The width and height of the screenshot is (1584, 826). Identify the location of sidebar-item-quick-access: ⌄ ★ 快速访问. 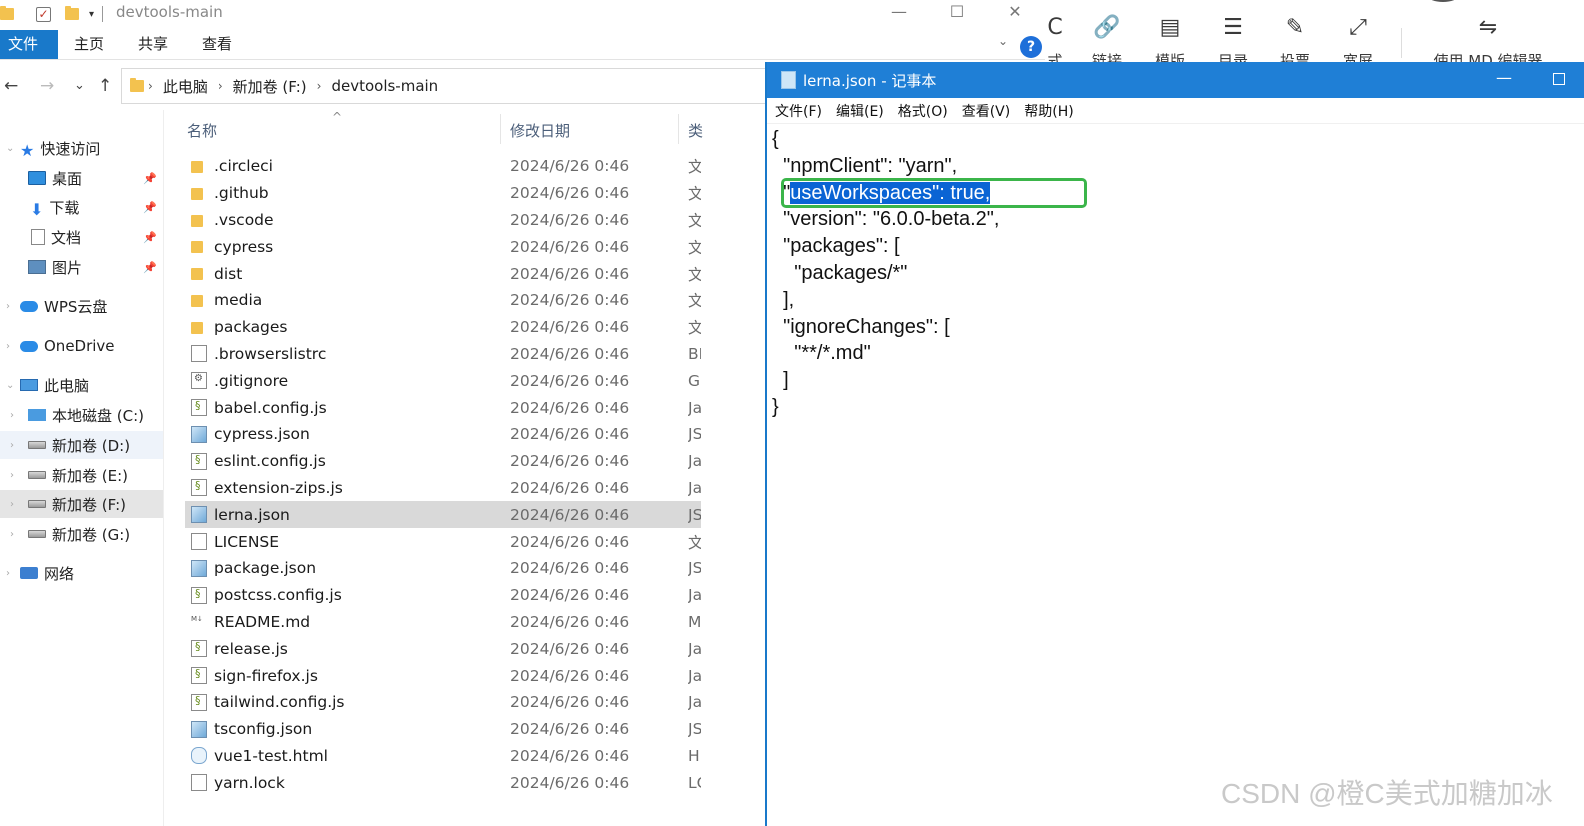
(81, 148).